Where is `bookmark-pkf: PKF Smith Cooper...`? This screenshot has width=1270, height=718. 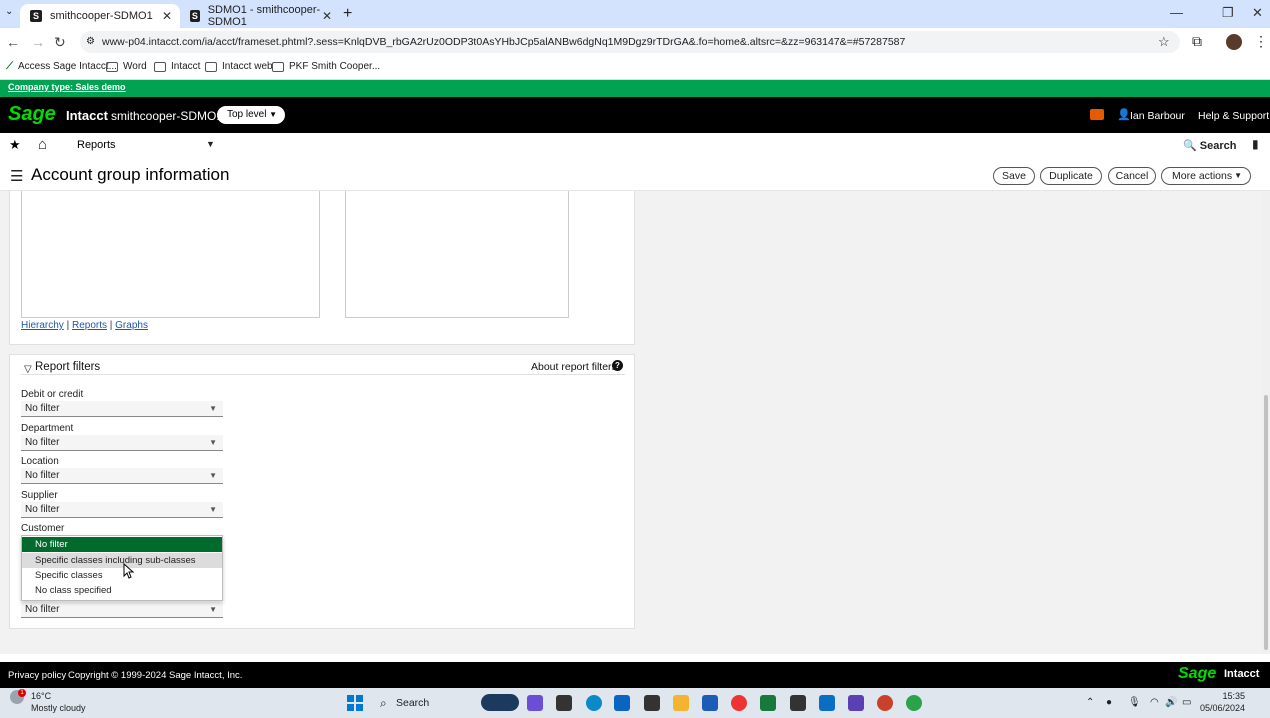 bookmark-pkf: PKF Smith Cooper... is located at coordinates (326, 66).